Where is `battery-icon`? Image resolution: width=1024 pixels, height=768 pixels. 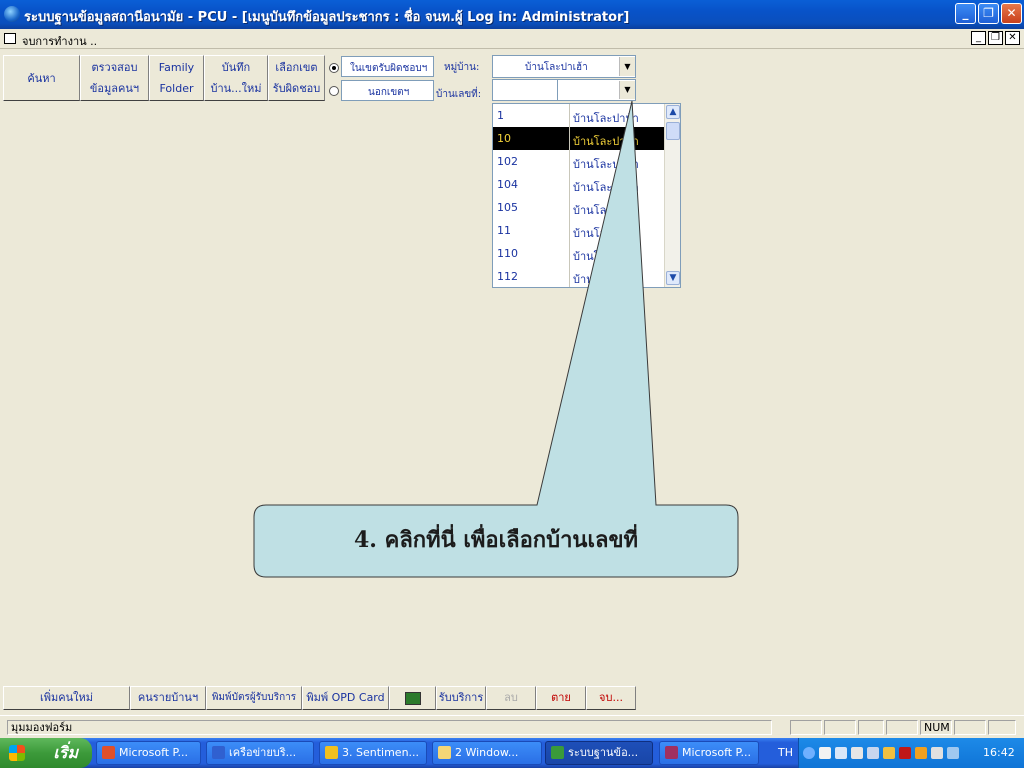
battery-icon is located at coordinates (953, 753).